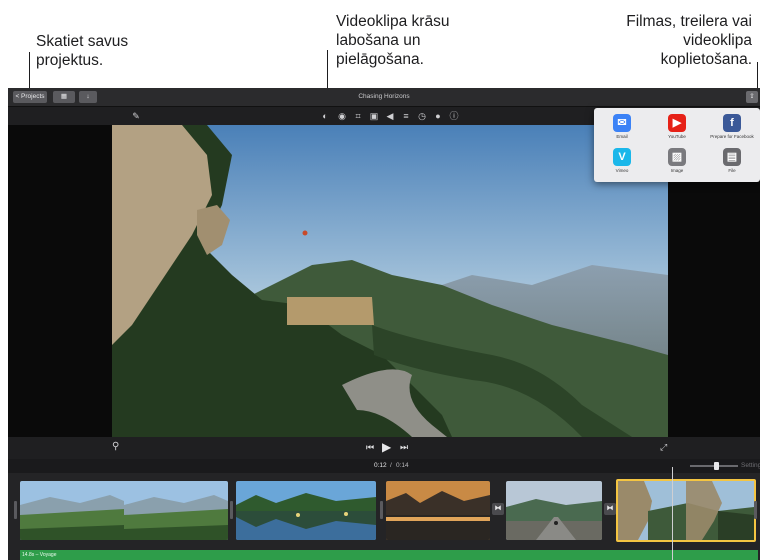 The height and width of the screenshot is (560, 760). What do you see at coordinates (370, 447) in the screenshot?
I see `skip-back-icon: ⏮` at bounding box center [370, 447].